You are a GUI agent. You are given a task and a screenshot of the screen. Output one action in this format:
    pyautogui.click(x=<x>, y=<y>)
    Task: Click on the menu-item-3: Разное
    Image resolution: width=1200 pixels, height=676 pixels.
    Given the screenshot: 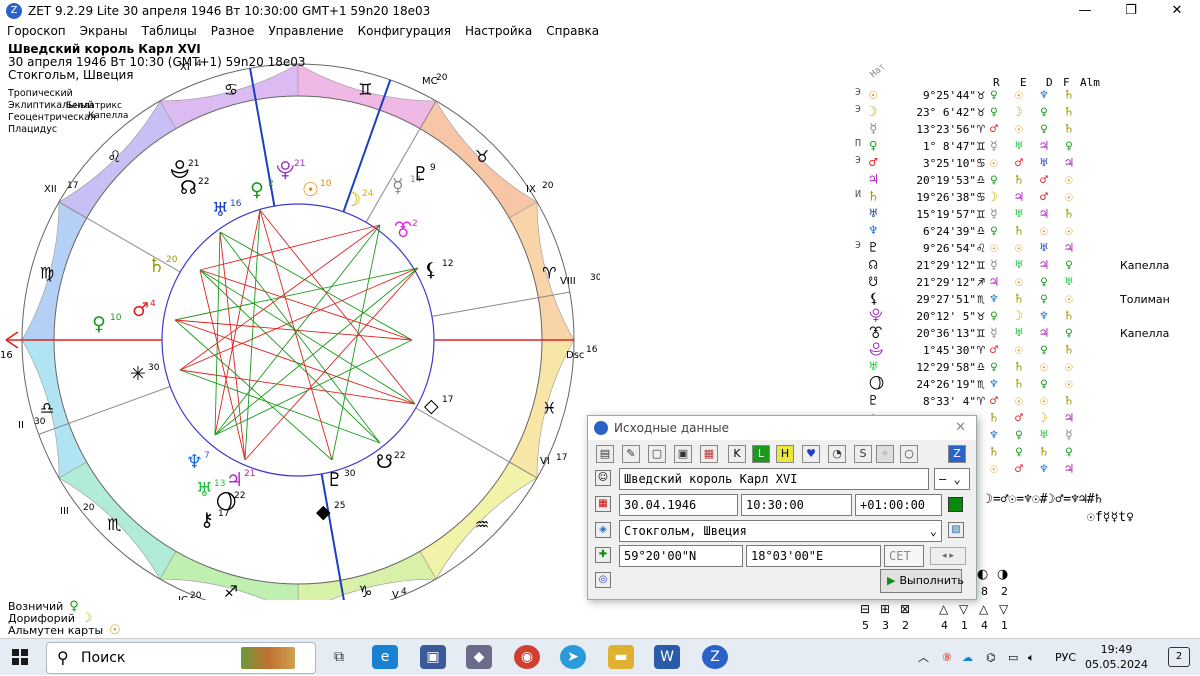 What is the action you would take?
    pyautogui.click(x=233, y=31)
    